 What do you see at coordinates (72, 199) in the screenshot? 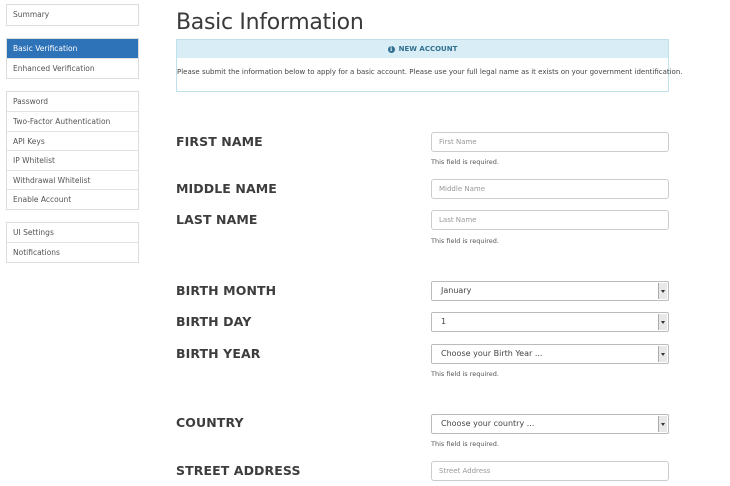
I see `sidebar-item-enable-account: Enable Account` at bounding box center [72, 199].